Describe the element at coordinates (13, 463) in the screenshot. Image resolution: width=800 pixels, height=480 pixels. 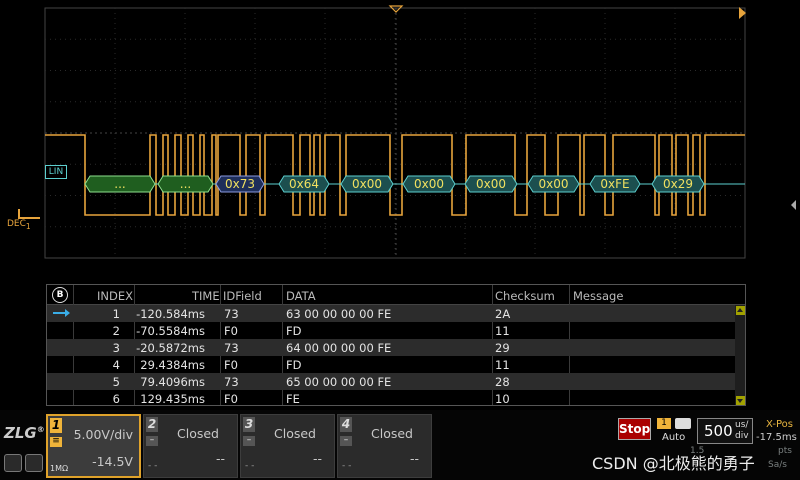
I see `zoom-icon` at that location.